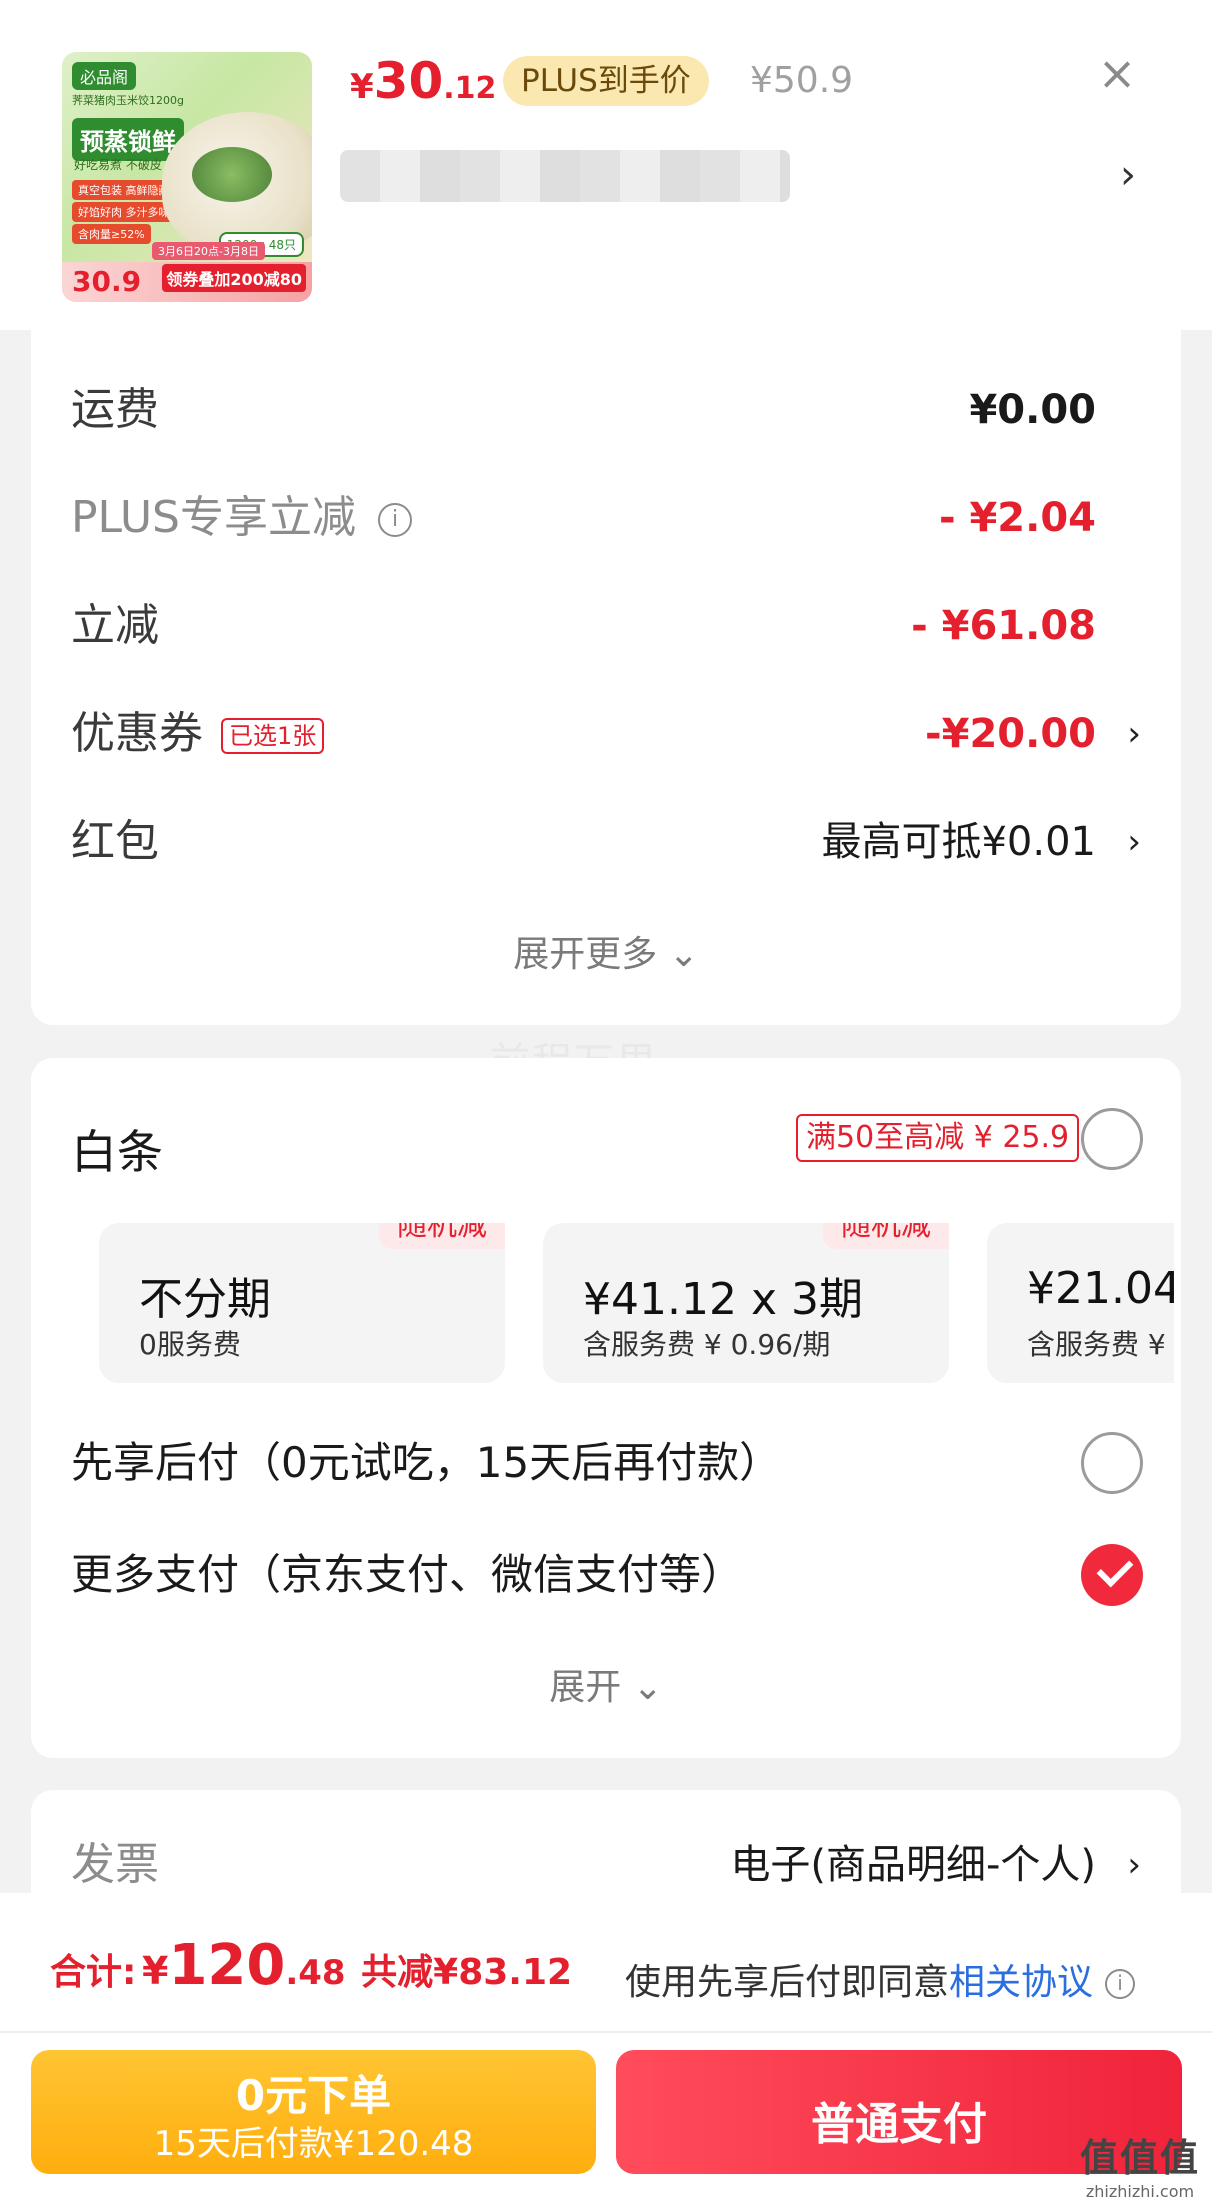 The width and height of the screenshot is (1212, 2211). What do you see at coordinates (606, 1684) in the screenshot?
I see `expand-payment-button: 展开 ⌄` at bounding box center [606, 1684].